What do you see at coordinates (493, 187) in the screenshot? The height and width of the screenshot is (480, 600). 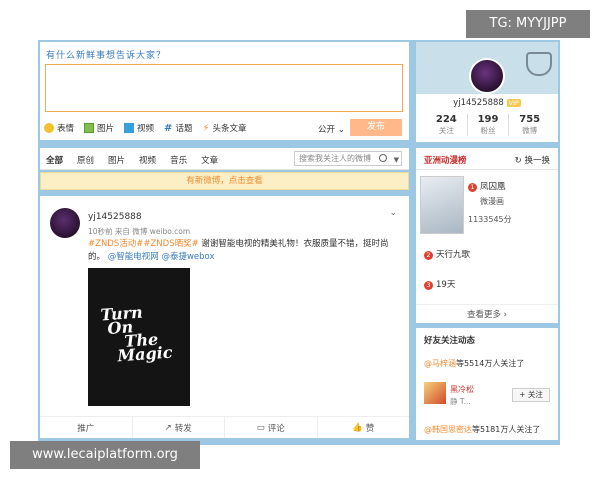 I see `rank-title: 凤囚凰` at bounding box center [493, 187].